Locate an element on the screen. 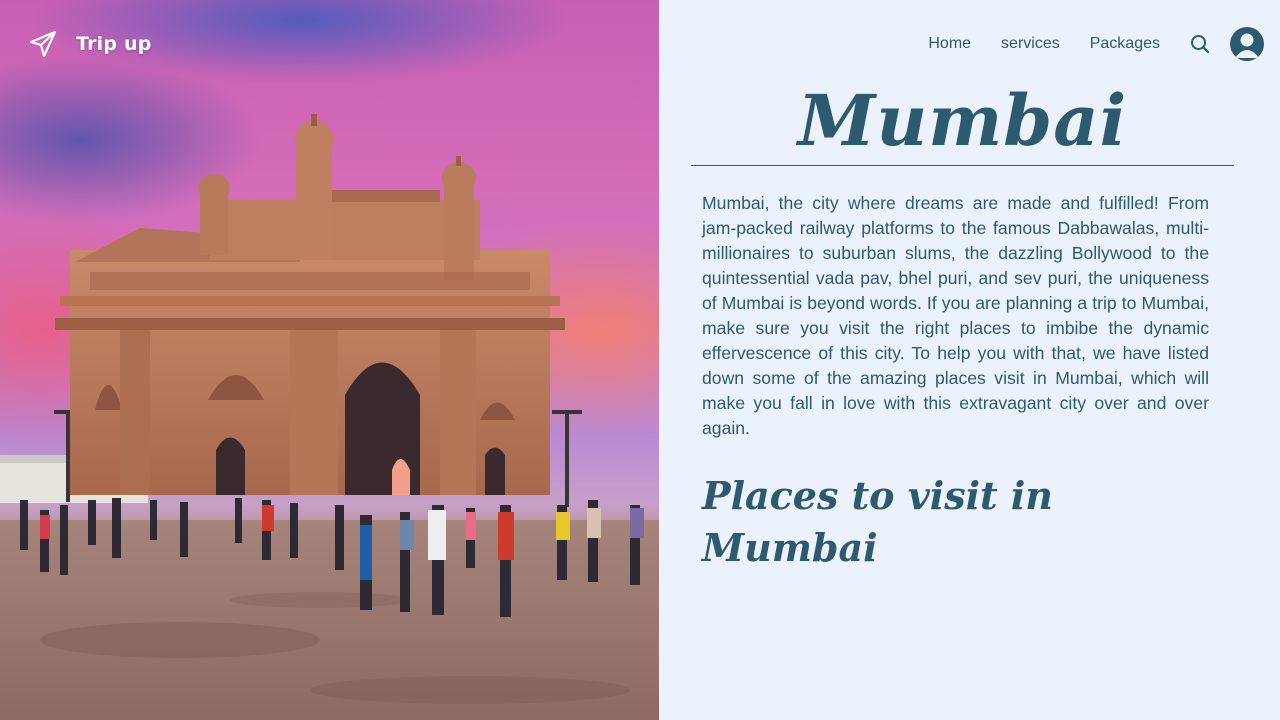  page-title: Mumbai is located at coordinates (962, 120).